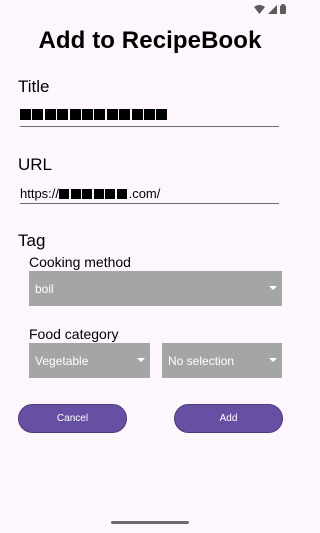 The height and width of the screenshot is (533, 320). Describe the element at coordinates (62, 360) in the screenshot. I see `food-category-value: Vegetable` at that location.